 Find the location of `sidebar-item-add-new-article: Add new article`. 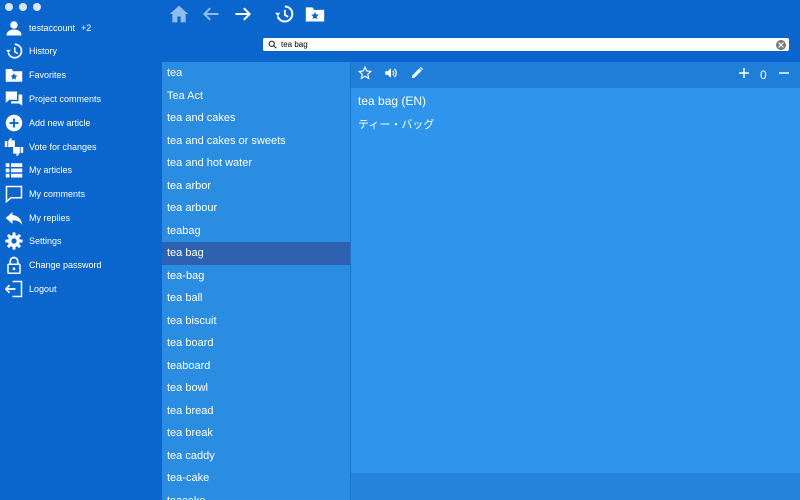

sidebar-item-add-new-article: Add new article is located at coordinates (81, 123).